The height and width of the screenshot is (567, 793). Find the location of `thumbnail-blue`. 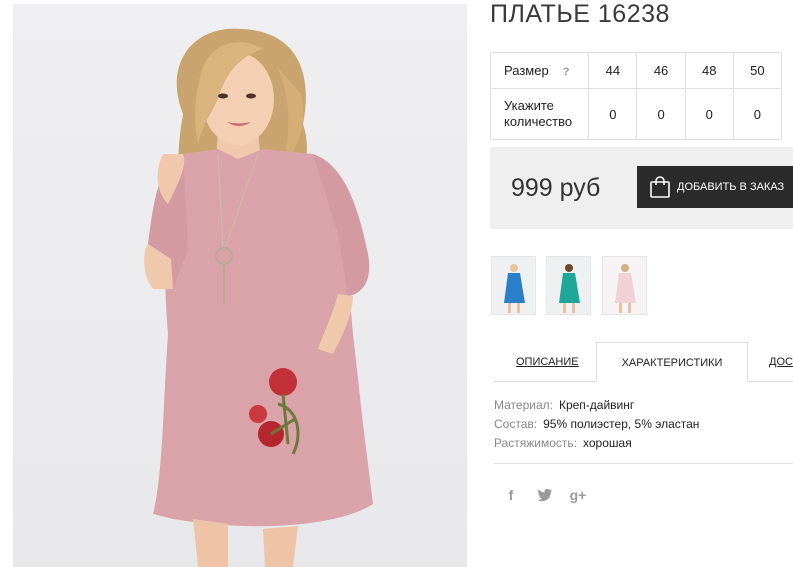

thumbnail-blue is located at coordinates (513, 285).